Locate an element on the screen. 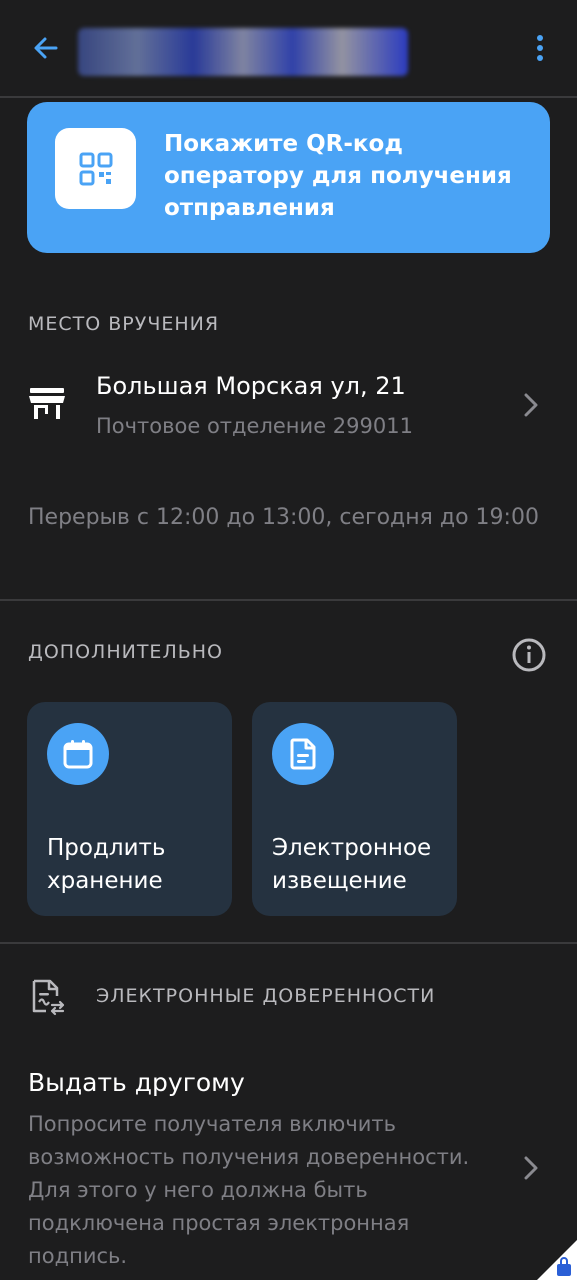 This screenshot has width=577, height=1280. info-icon is located at coordinates (529, 655).